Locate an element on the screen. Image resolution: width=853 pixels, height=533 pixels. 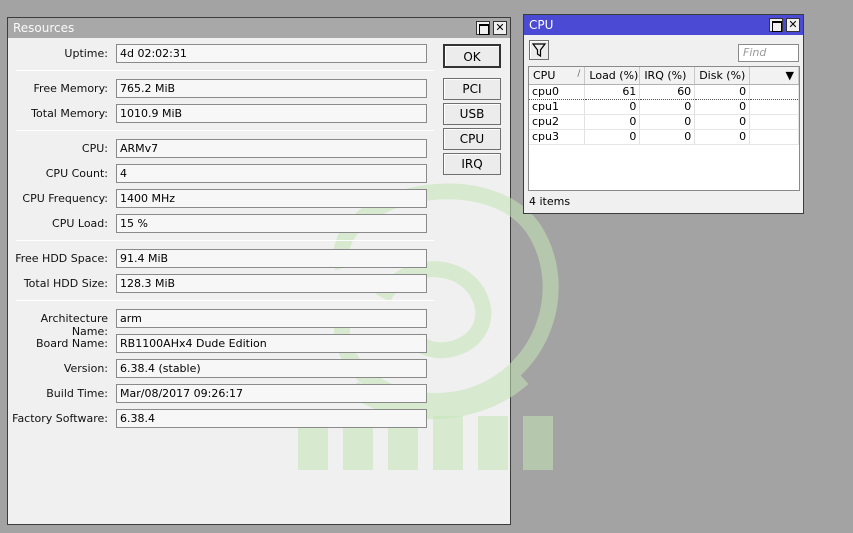
cell-load: 61 is located at coordinates (612, 91).